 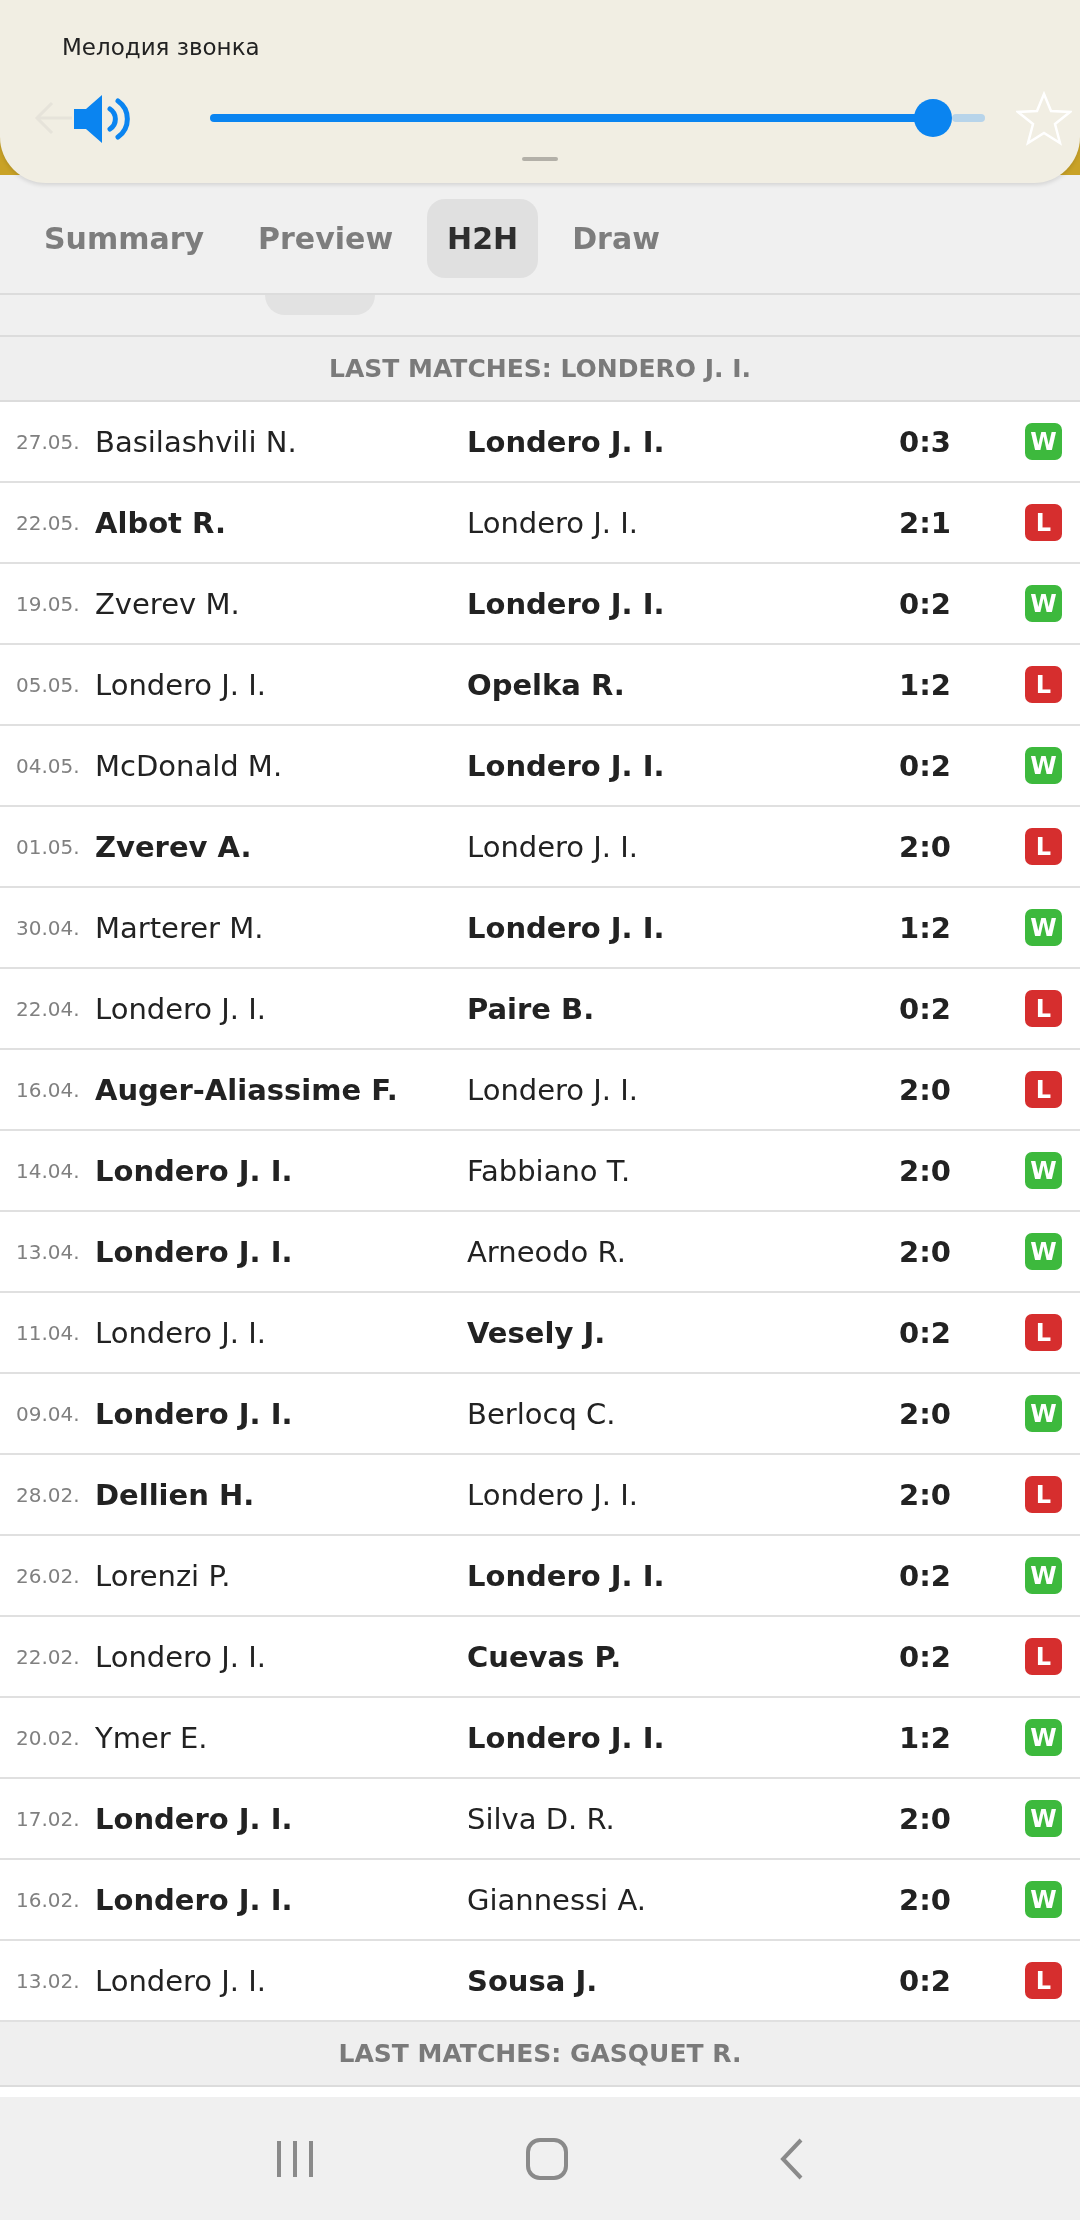 What do you see at coordinates (541, 1818) in the screenshot?
I see `player-name: Silva D. R.` at bounding box center [541, 1818].